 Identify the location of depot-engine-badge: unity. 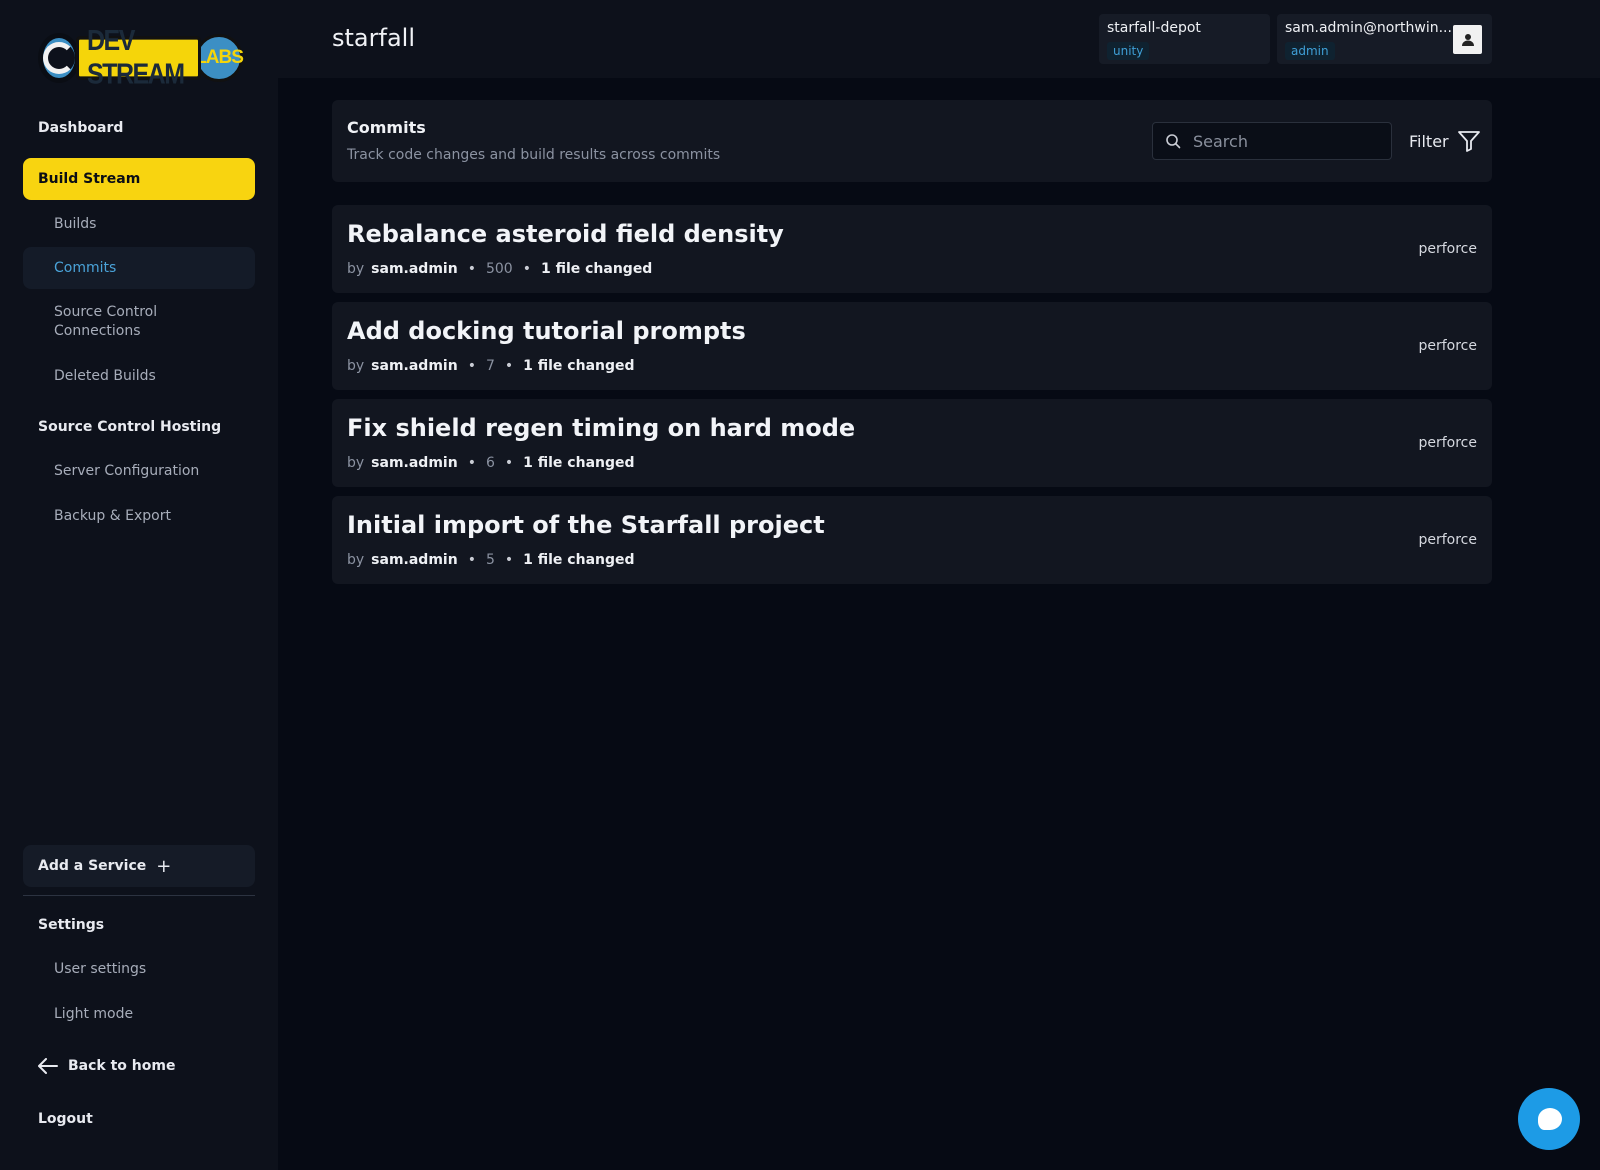
(1128, 51).